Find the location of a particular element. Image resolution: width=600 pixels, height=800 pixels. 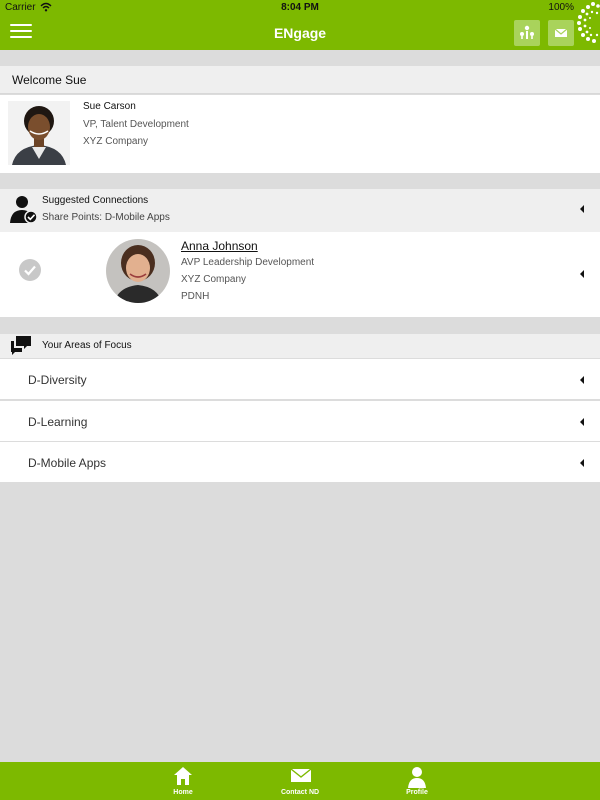

app-header: Carrier 8:04 PM 100% ENgage is located at coordinates (300, 25).